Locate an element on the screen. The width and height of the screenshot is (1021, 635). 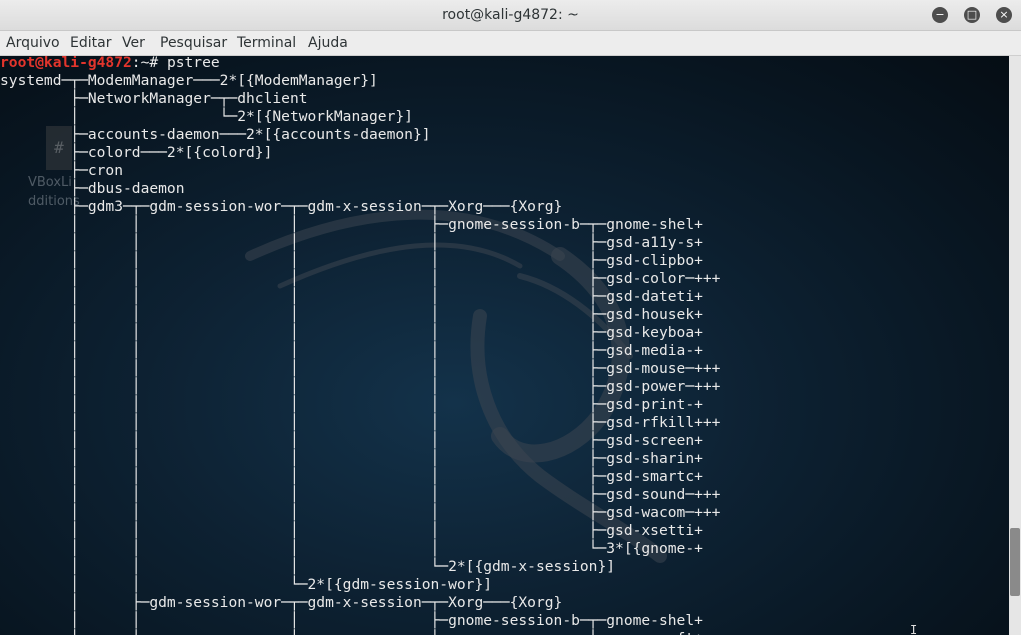
close-button: × is located at coordinates (1004, 15).